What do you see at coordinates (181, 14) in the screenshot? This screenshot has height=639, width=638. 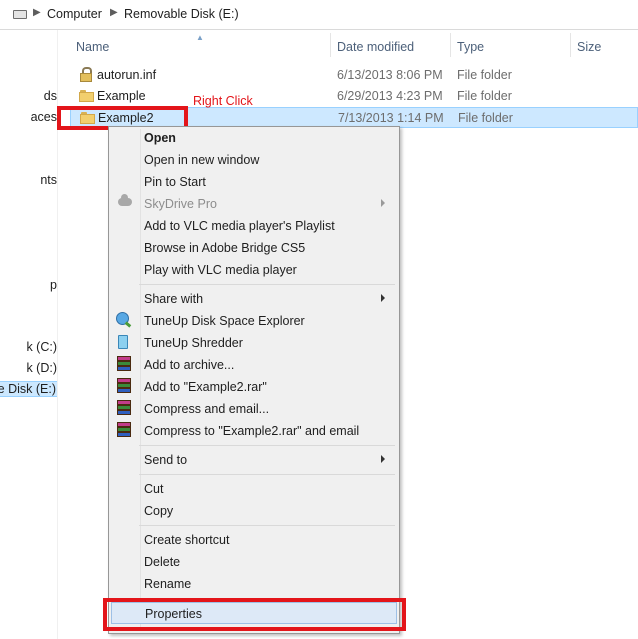 I see `breadcrumb-removable-disk: Removable Disk (E:)` at bounding box center [181, 14].